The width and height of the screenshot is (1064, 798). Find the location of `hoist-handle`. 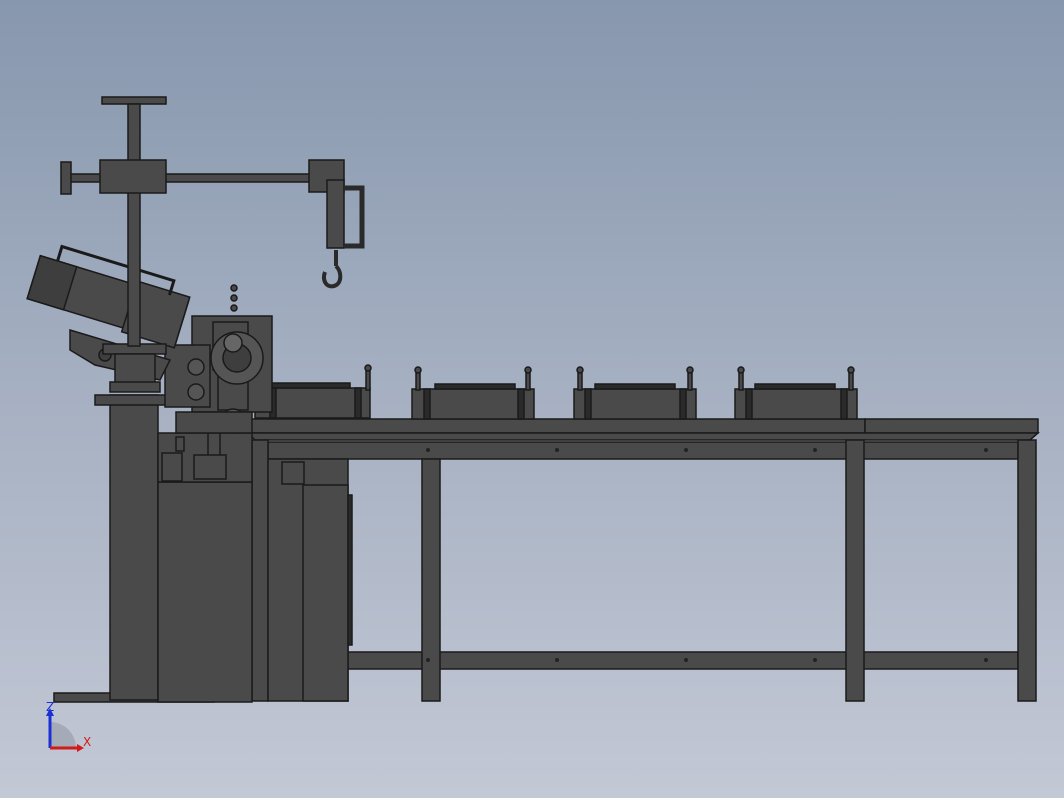

hoist-handle is located at coordinates (354, 217).